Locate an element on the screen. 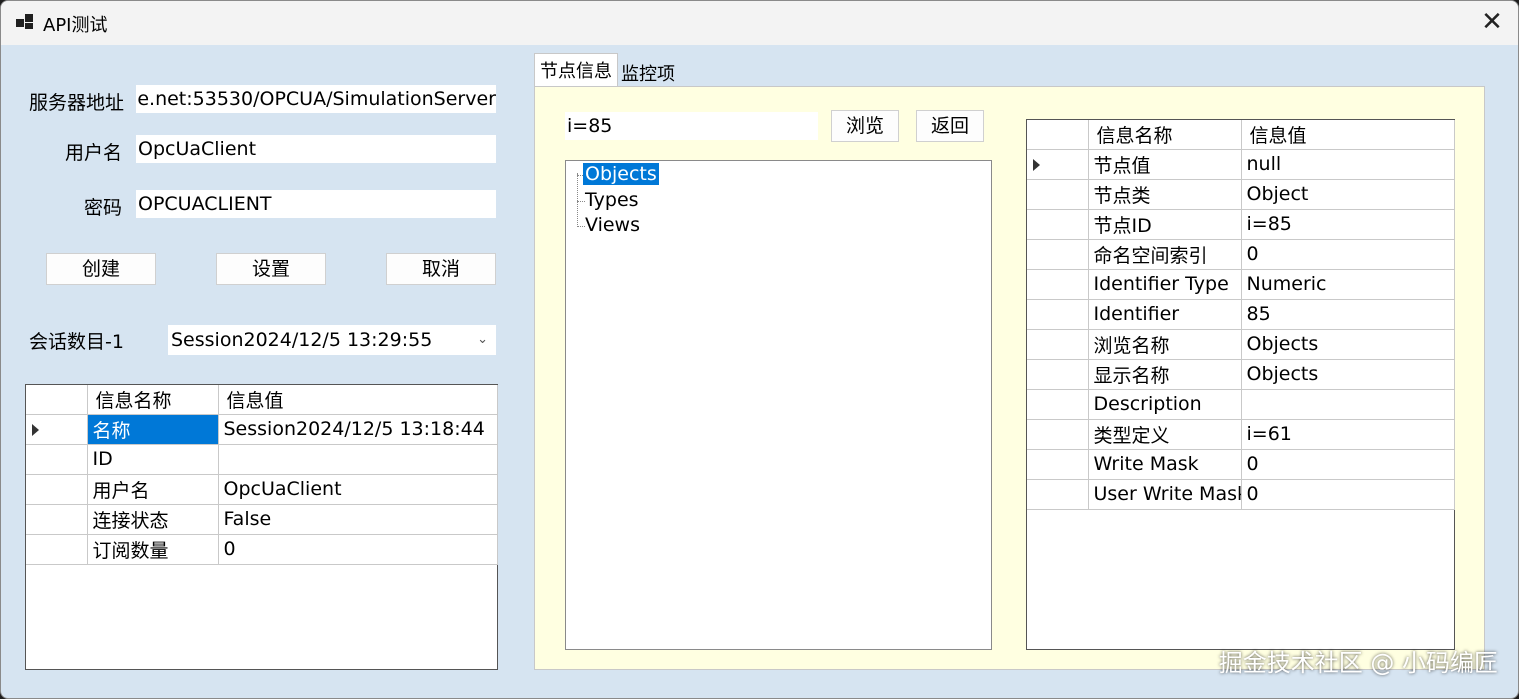 The height and width of the screenshot is (699, 1519). cell-name: 订阅数量 is located at coordinates (153, 549).